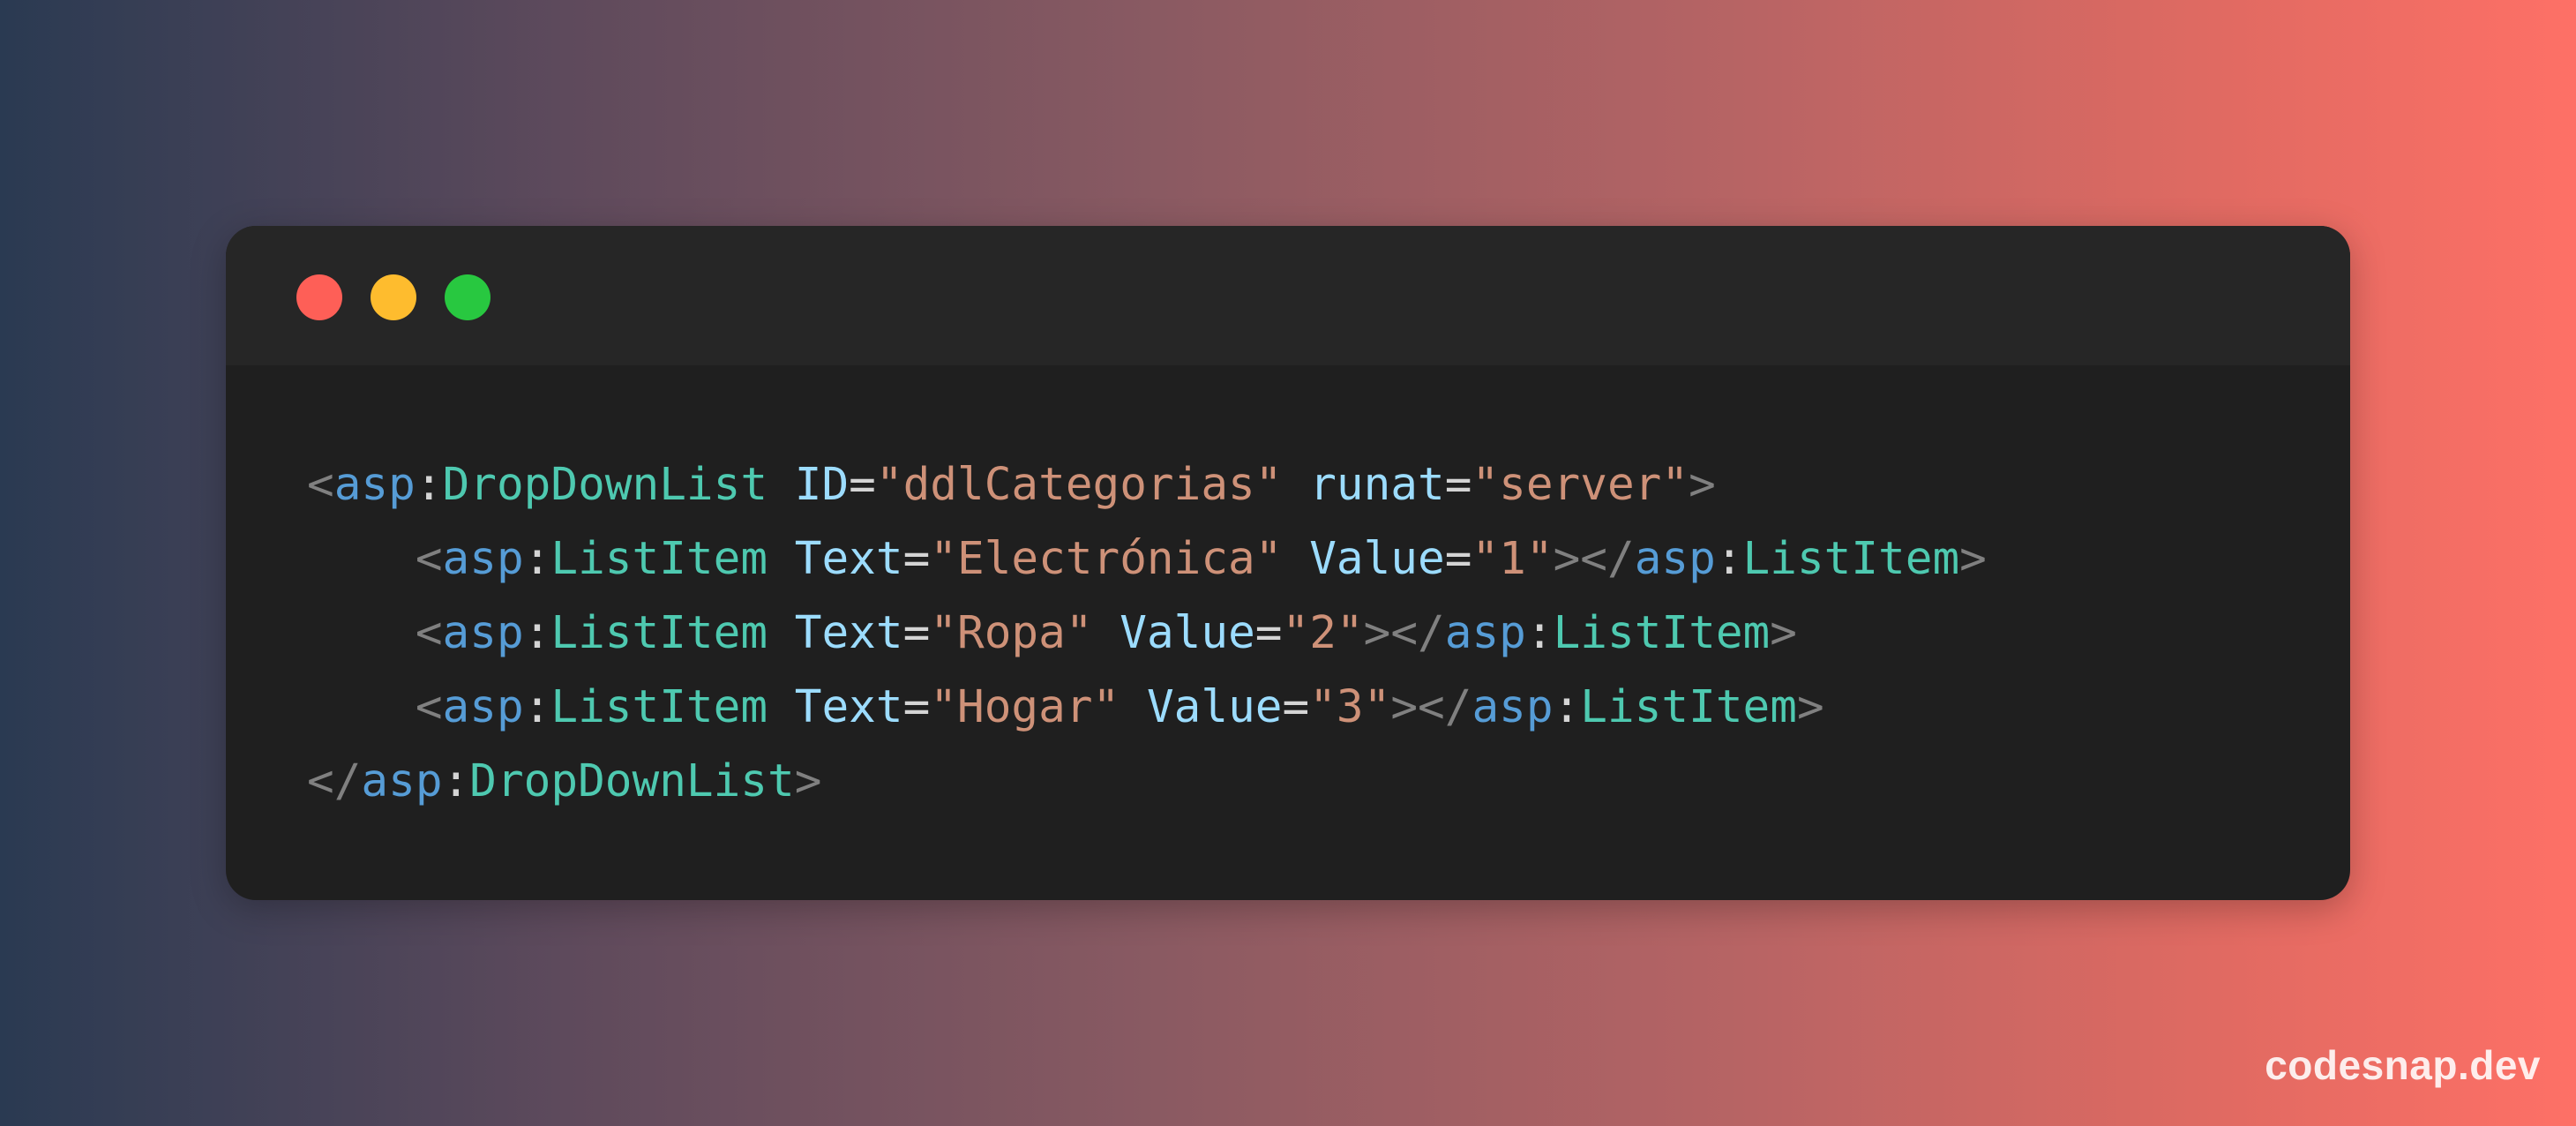 The height and width of the screenshot is (1126, 2576). I want to click on code-token-str: "1", so click(1513, 559).